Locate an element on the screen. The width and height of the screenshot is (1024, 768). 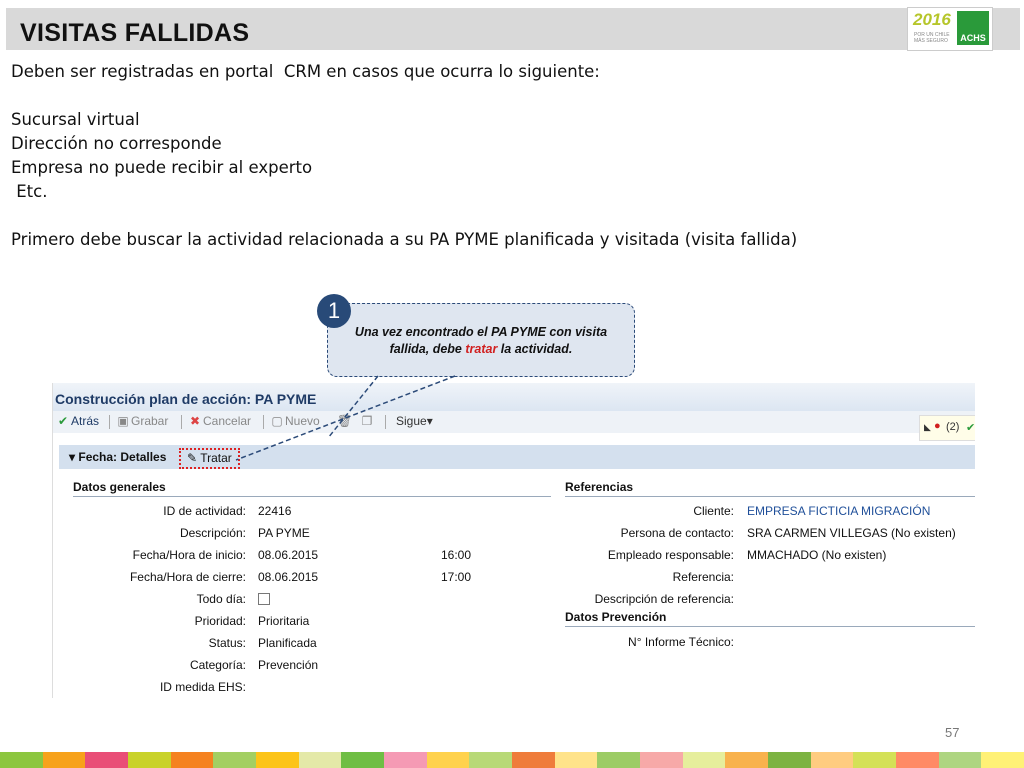
field-row: Fecha/Hora de inicio: is located at coordinates (149, 556).